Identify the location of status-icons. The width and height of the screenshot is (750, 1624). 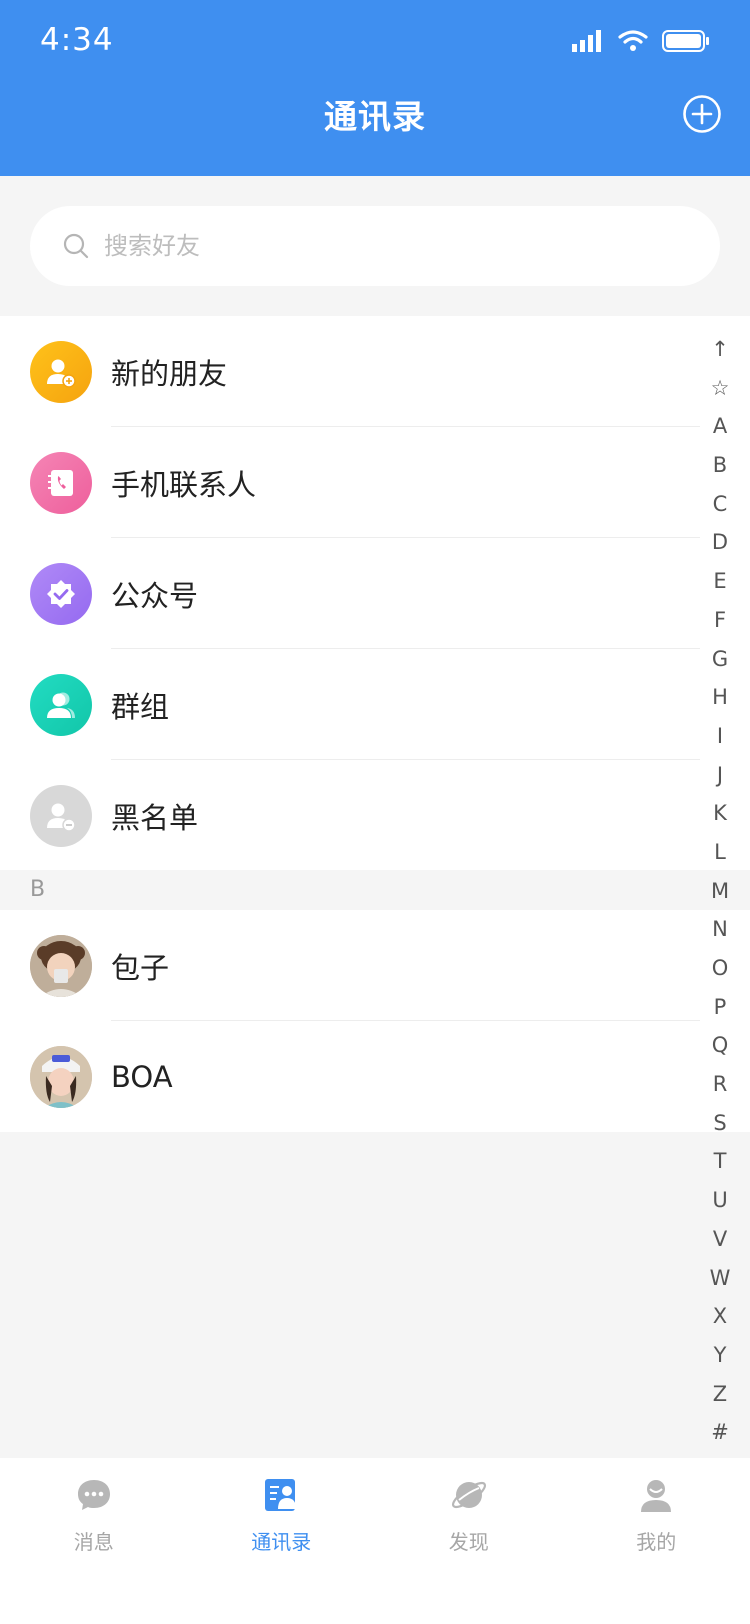
(641, 41).